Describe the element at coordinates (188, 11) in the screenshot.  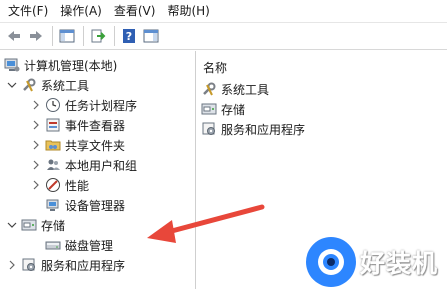
I see `menu-help: 帮助(H)` at that location.